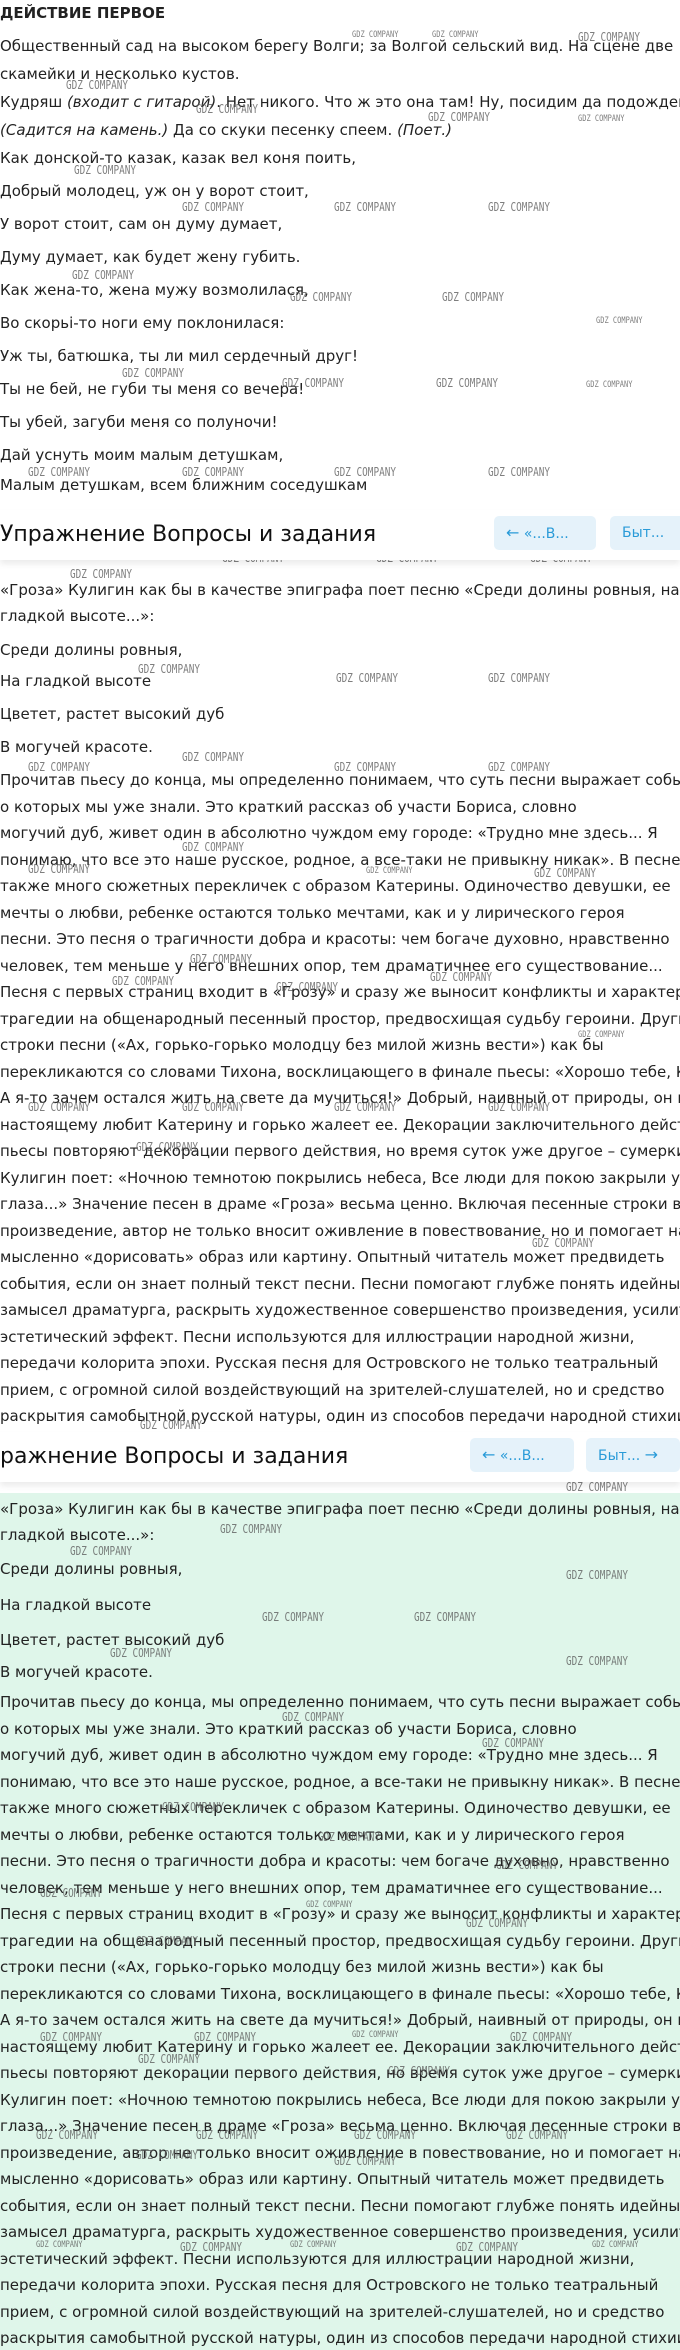 The height and width of the screenshot is (2350, 680). What do you see at coordinates (651, 1454) in the screenshot?
I see `arrow-right-icon: →` at bounding box center [651, 1454].